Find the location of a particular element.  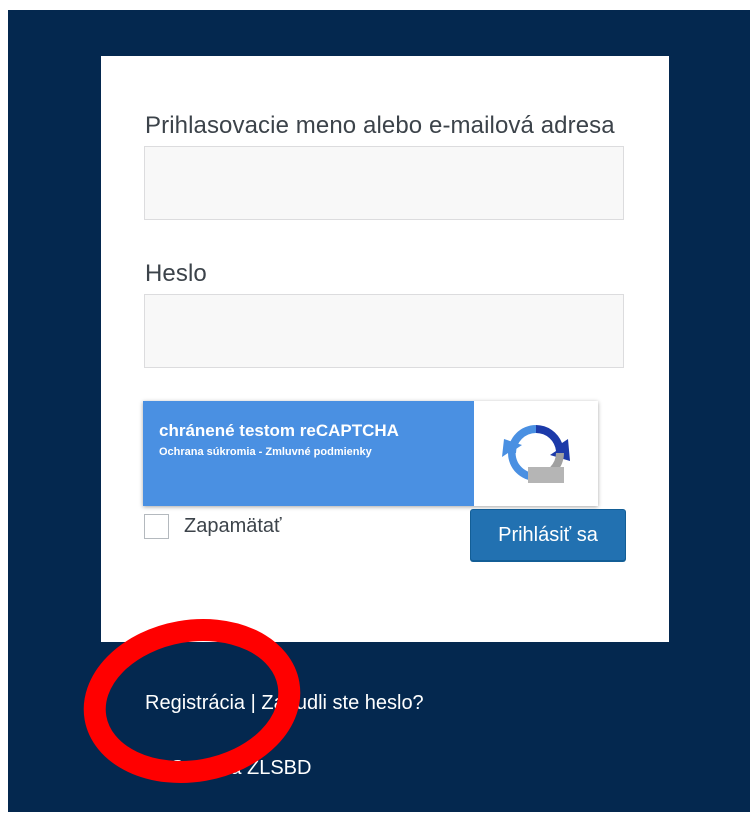

register-link: Registrácia is located at coordinates (195, 703).